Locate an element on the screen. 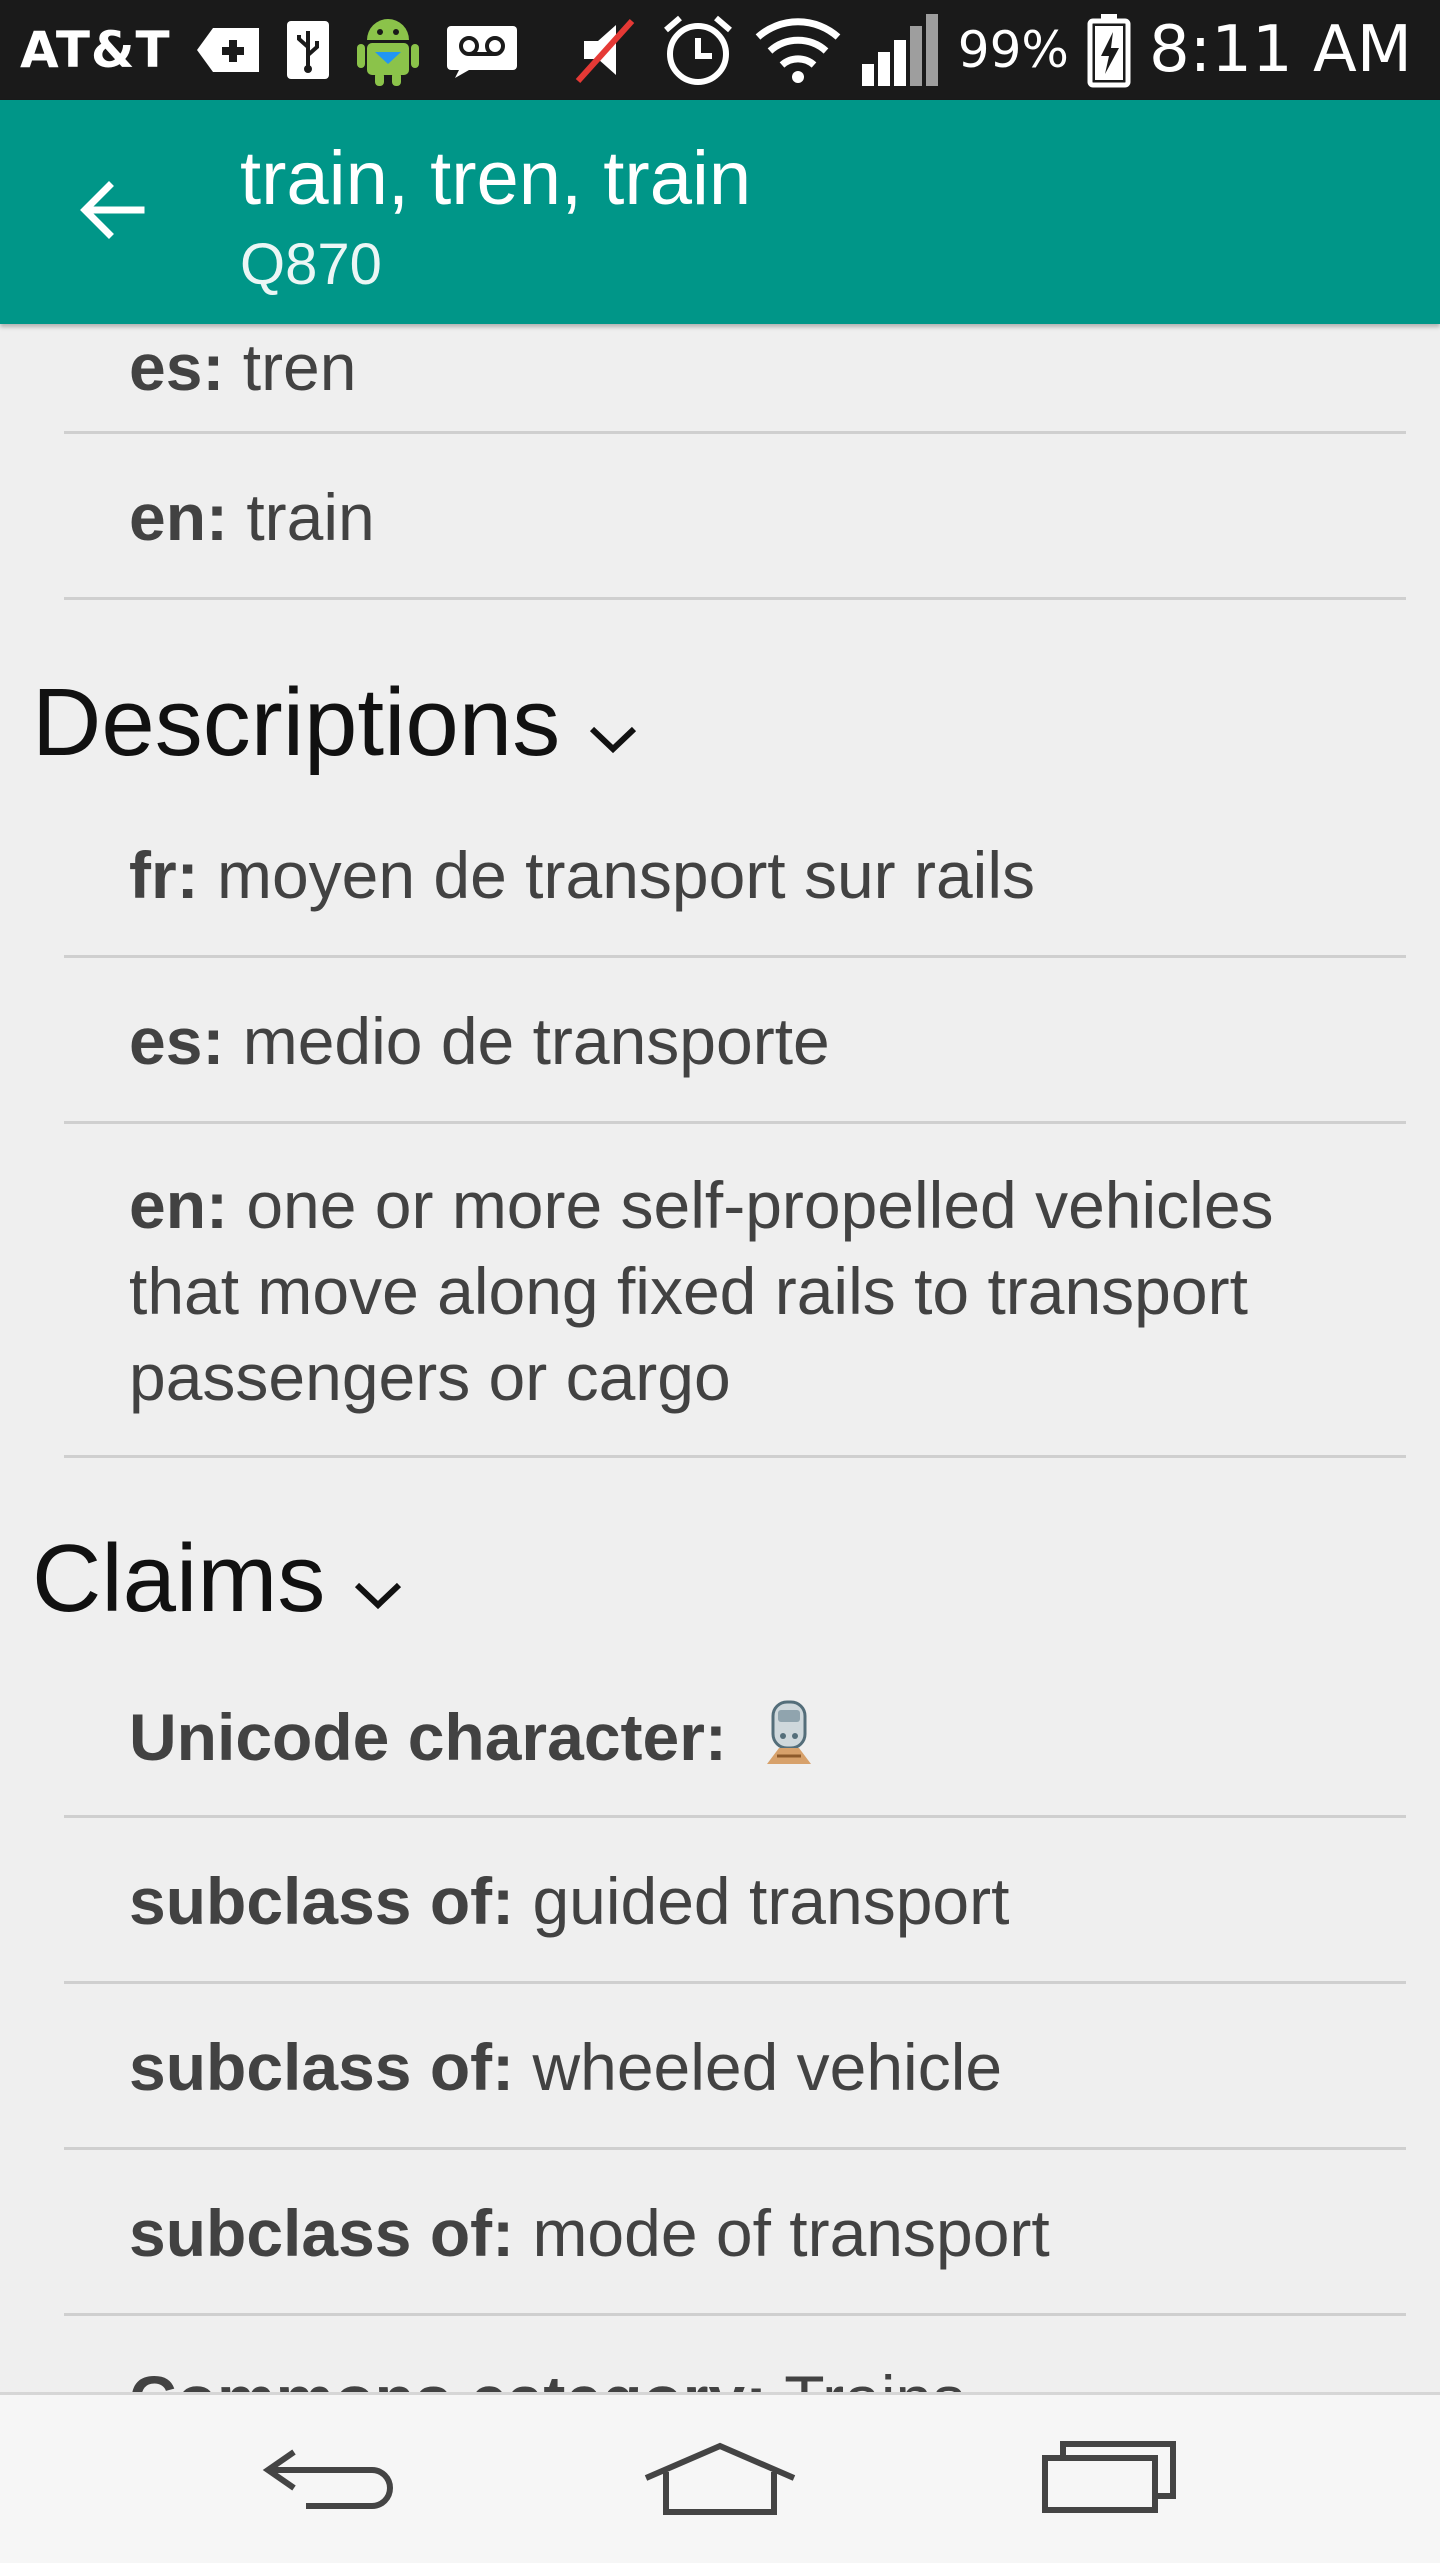 This screenshot has height=2563, width=1440. back-button is located at coordinates (112, 212).